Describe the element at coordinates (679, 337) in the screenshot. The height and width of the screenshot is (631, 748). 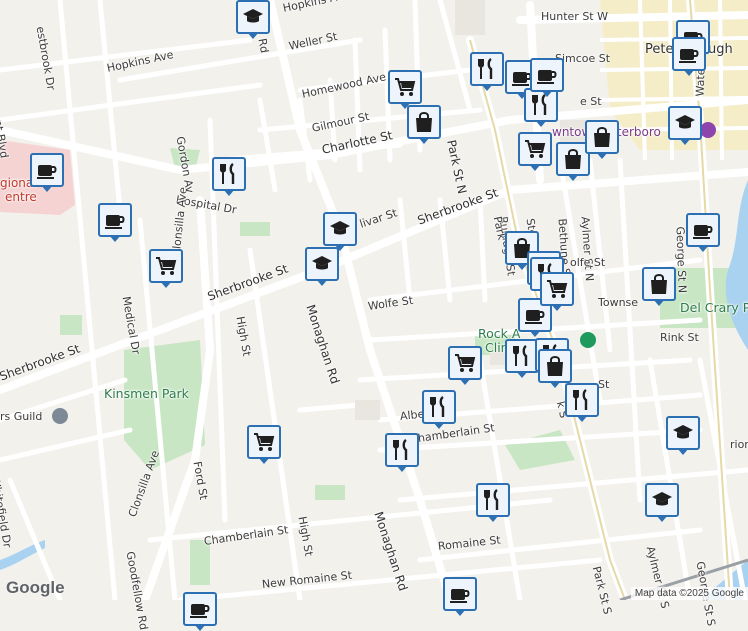
I see `street-label: Rink St` at that location.